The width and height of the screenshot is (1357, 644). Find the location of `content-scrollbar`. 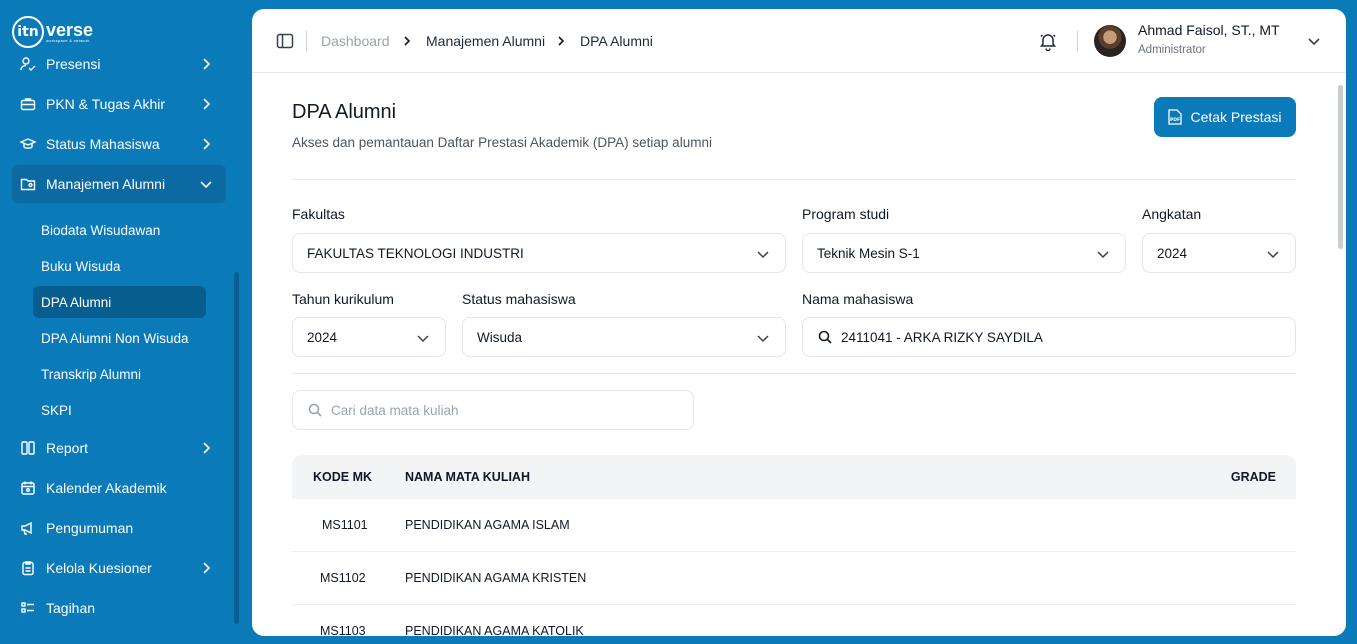

content-scrollbar is located at coordinates (1340, 167).